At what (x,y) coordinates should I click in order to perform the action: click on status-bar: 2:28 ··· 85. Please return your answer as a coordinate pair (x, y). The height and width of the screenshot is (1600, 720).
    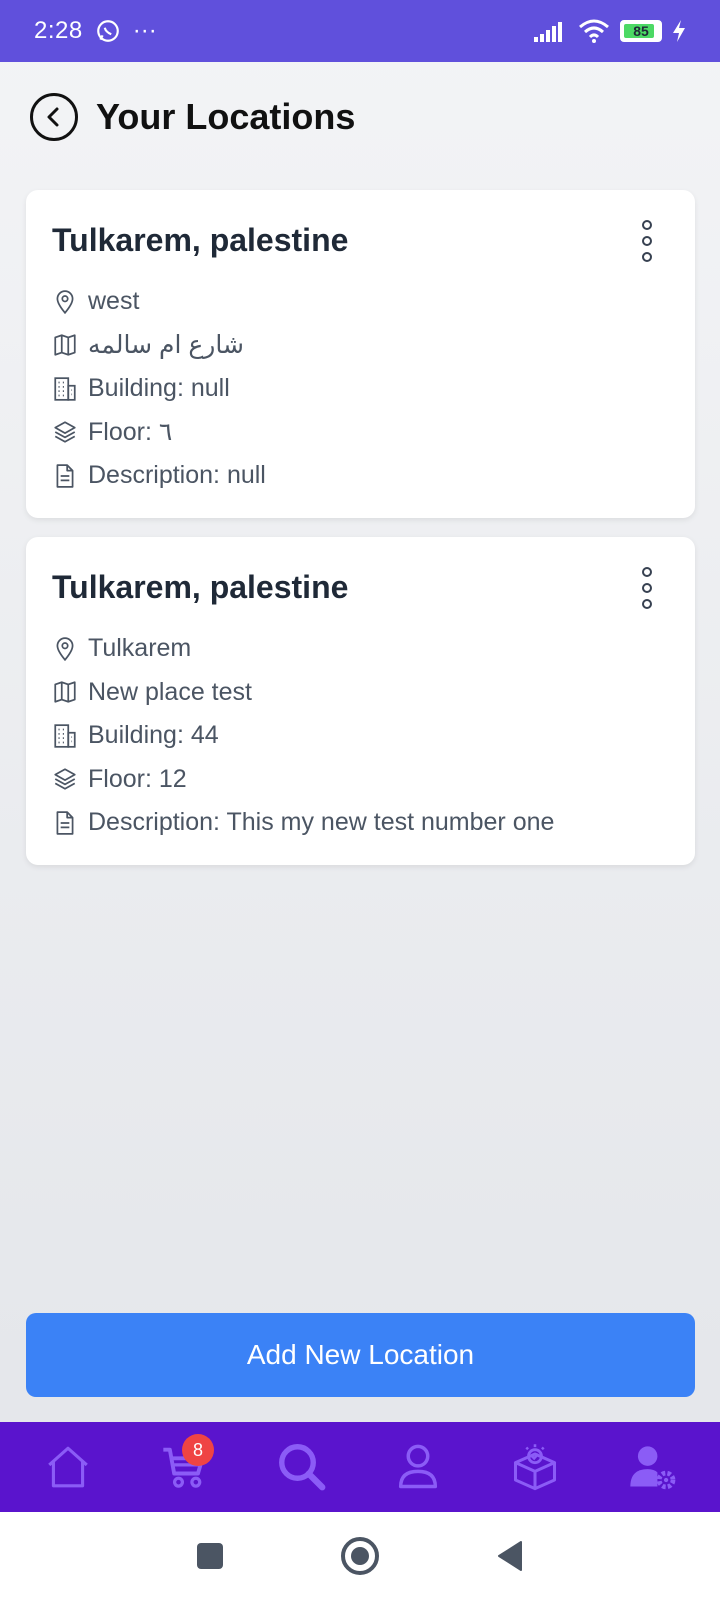
    Looking at the image, I should click on (360, 31).